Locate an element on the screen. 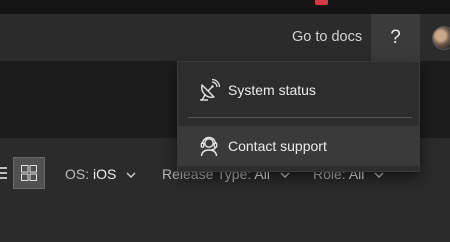 This screenshot has height=242, width=450. os-filter: OS: iOS is located at coordinates (100, 174).